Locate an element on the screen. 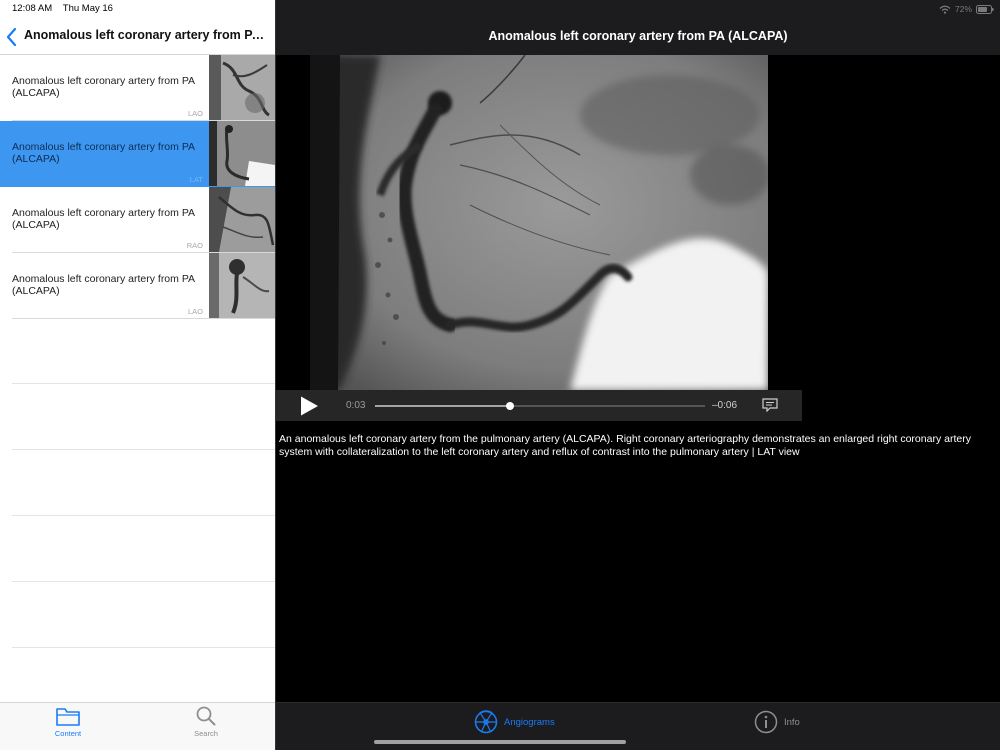 The image size is (1000, 750). folder-icon is located at coordinates (68, 717).